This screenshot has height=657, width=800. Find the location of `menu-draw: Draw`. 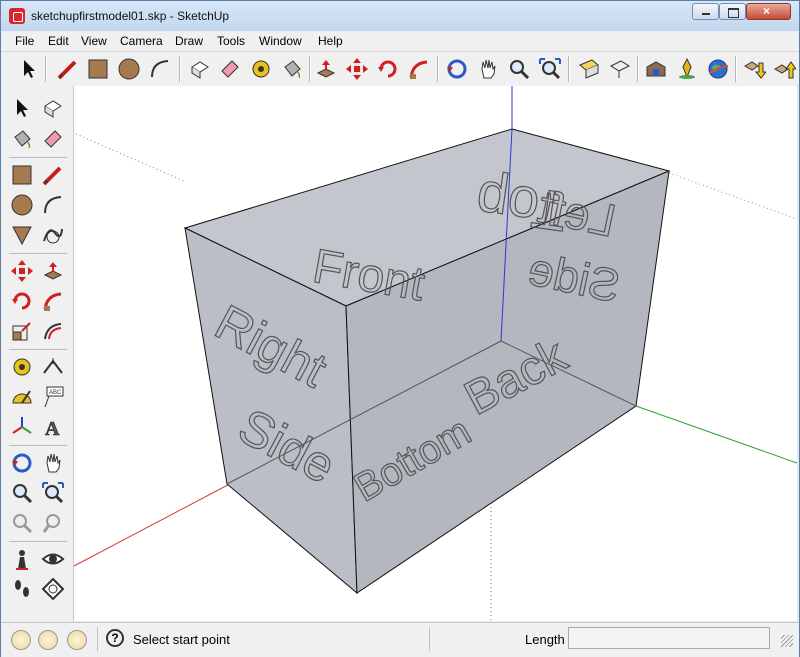

menu-draw: Draw is located at coordinates (189, 41).